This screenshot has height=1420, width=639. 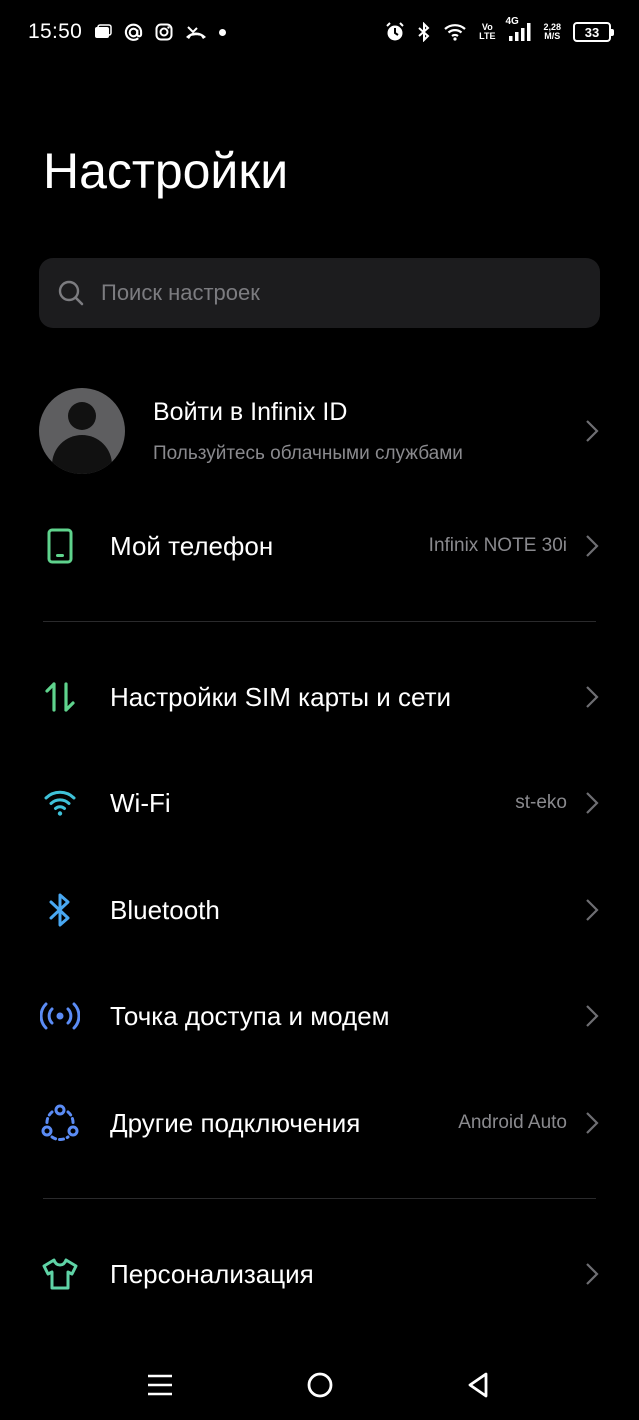 What do you see at coordinates (541, 802) in the screenshot?
I see `settings-item-value: st-eko` at bounding box center [541, 802].